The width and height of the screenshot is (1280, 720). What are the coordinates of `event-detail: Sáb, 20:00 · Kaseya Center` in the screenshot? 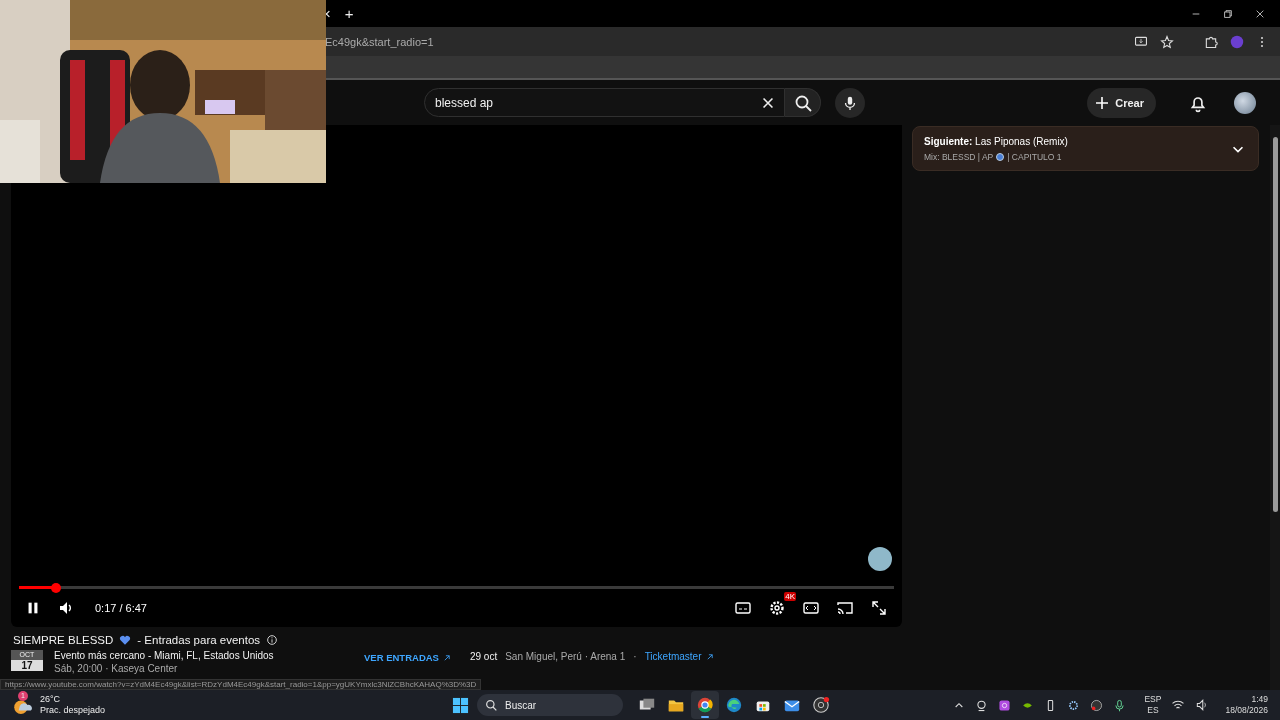 It's located at (116, 668).